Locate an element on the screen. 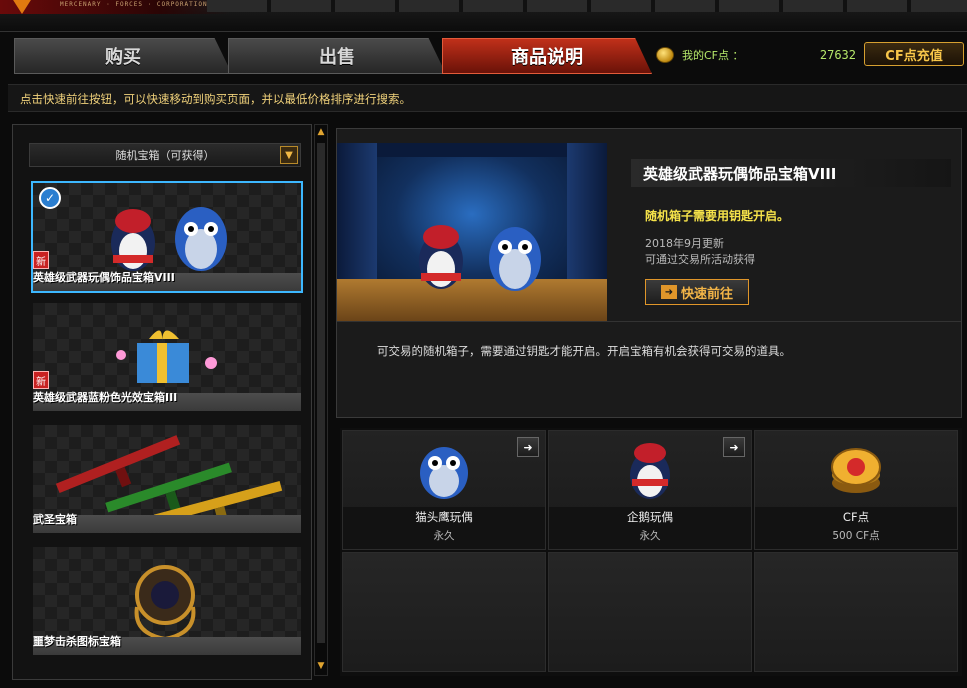  list-item: 武圣宝箱 is located at coordinates (167, 479).